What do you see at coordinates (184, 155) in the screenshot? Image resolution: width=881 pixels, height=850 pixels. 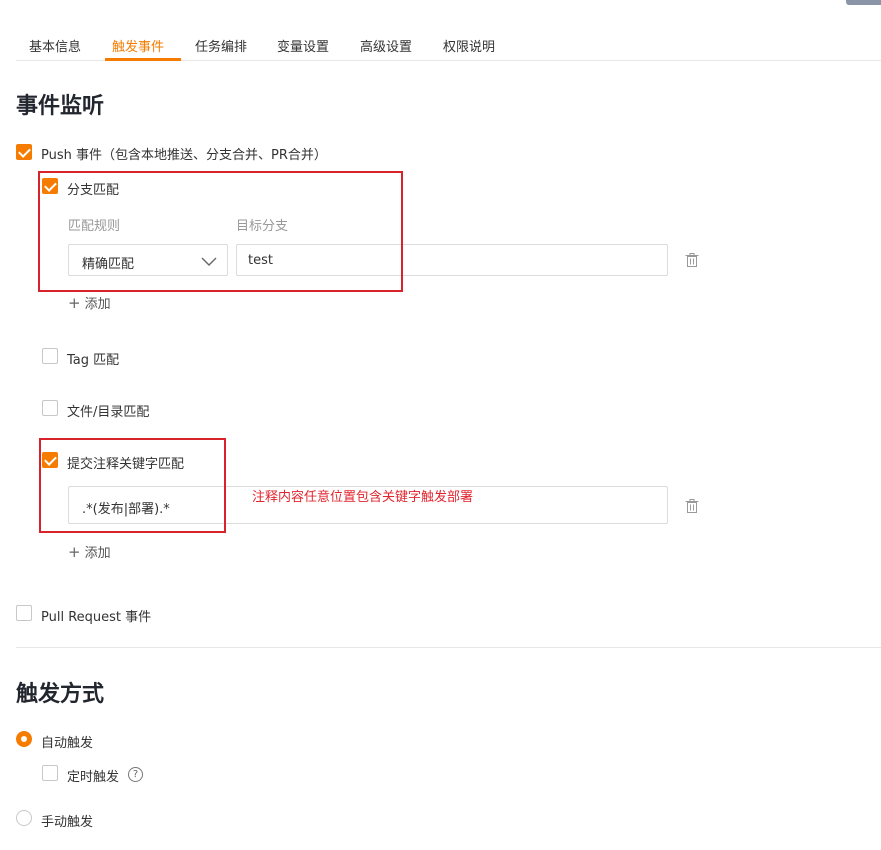 I see `push-event-label: Push 事件（包含本地推送、分支合并、PR合并）` at bounding box center [184, 155].